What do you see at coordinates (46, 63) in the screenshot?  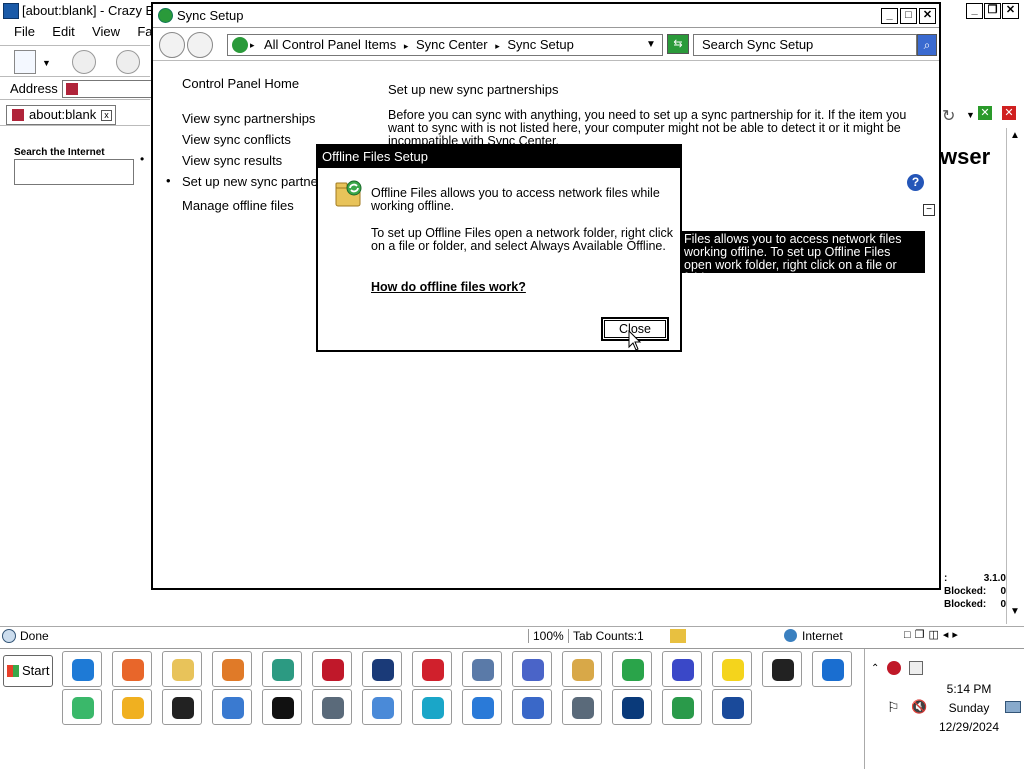 I see `dropdown-arrow-icon: ▼` at bounding box center [46, 63].